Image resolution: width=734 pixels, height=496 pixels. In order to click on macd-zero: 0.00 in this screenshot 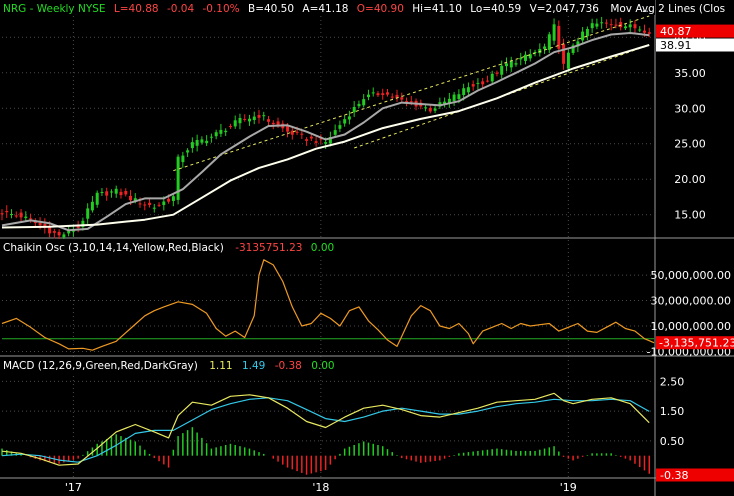, I will do `click(322, 366)`.